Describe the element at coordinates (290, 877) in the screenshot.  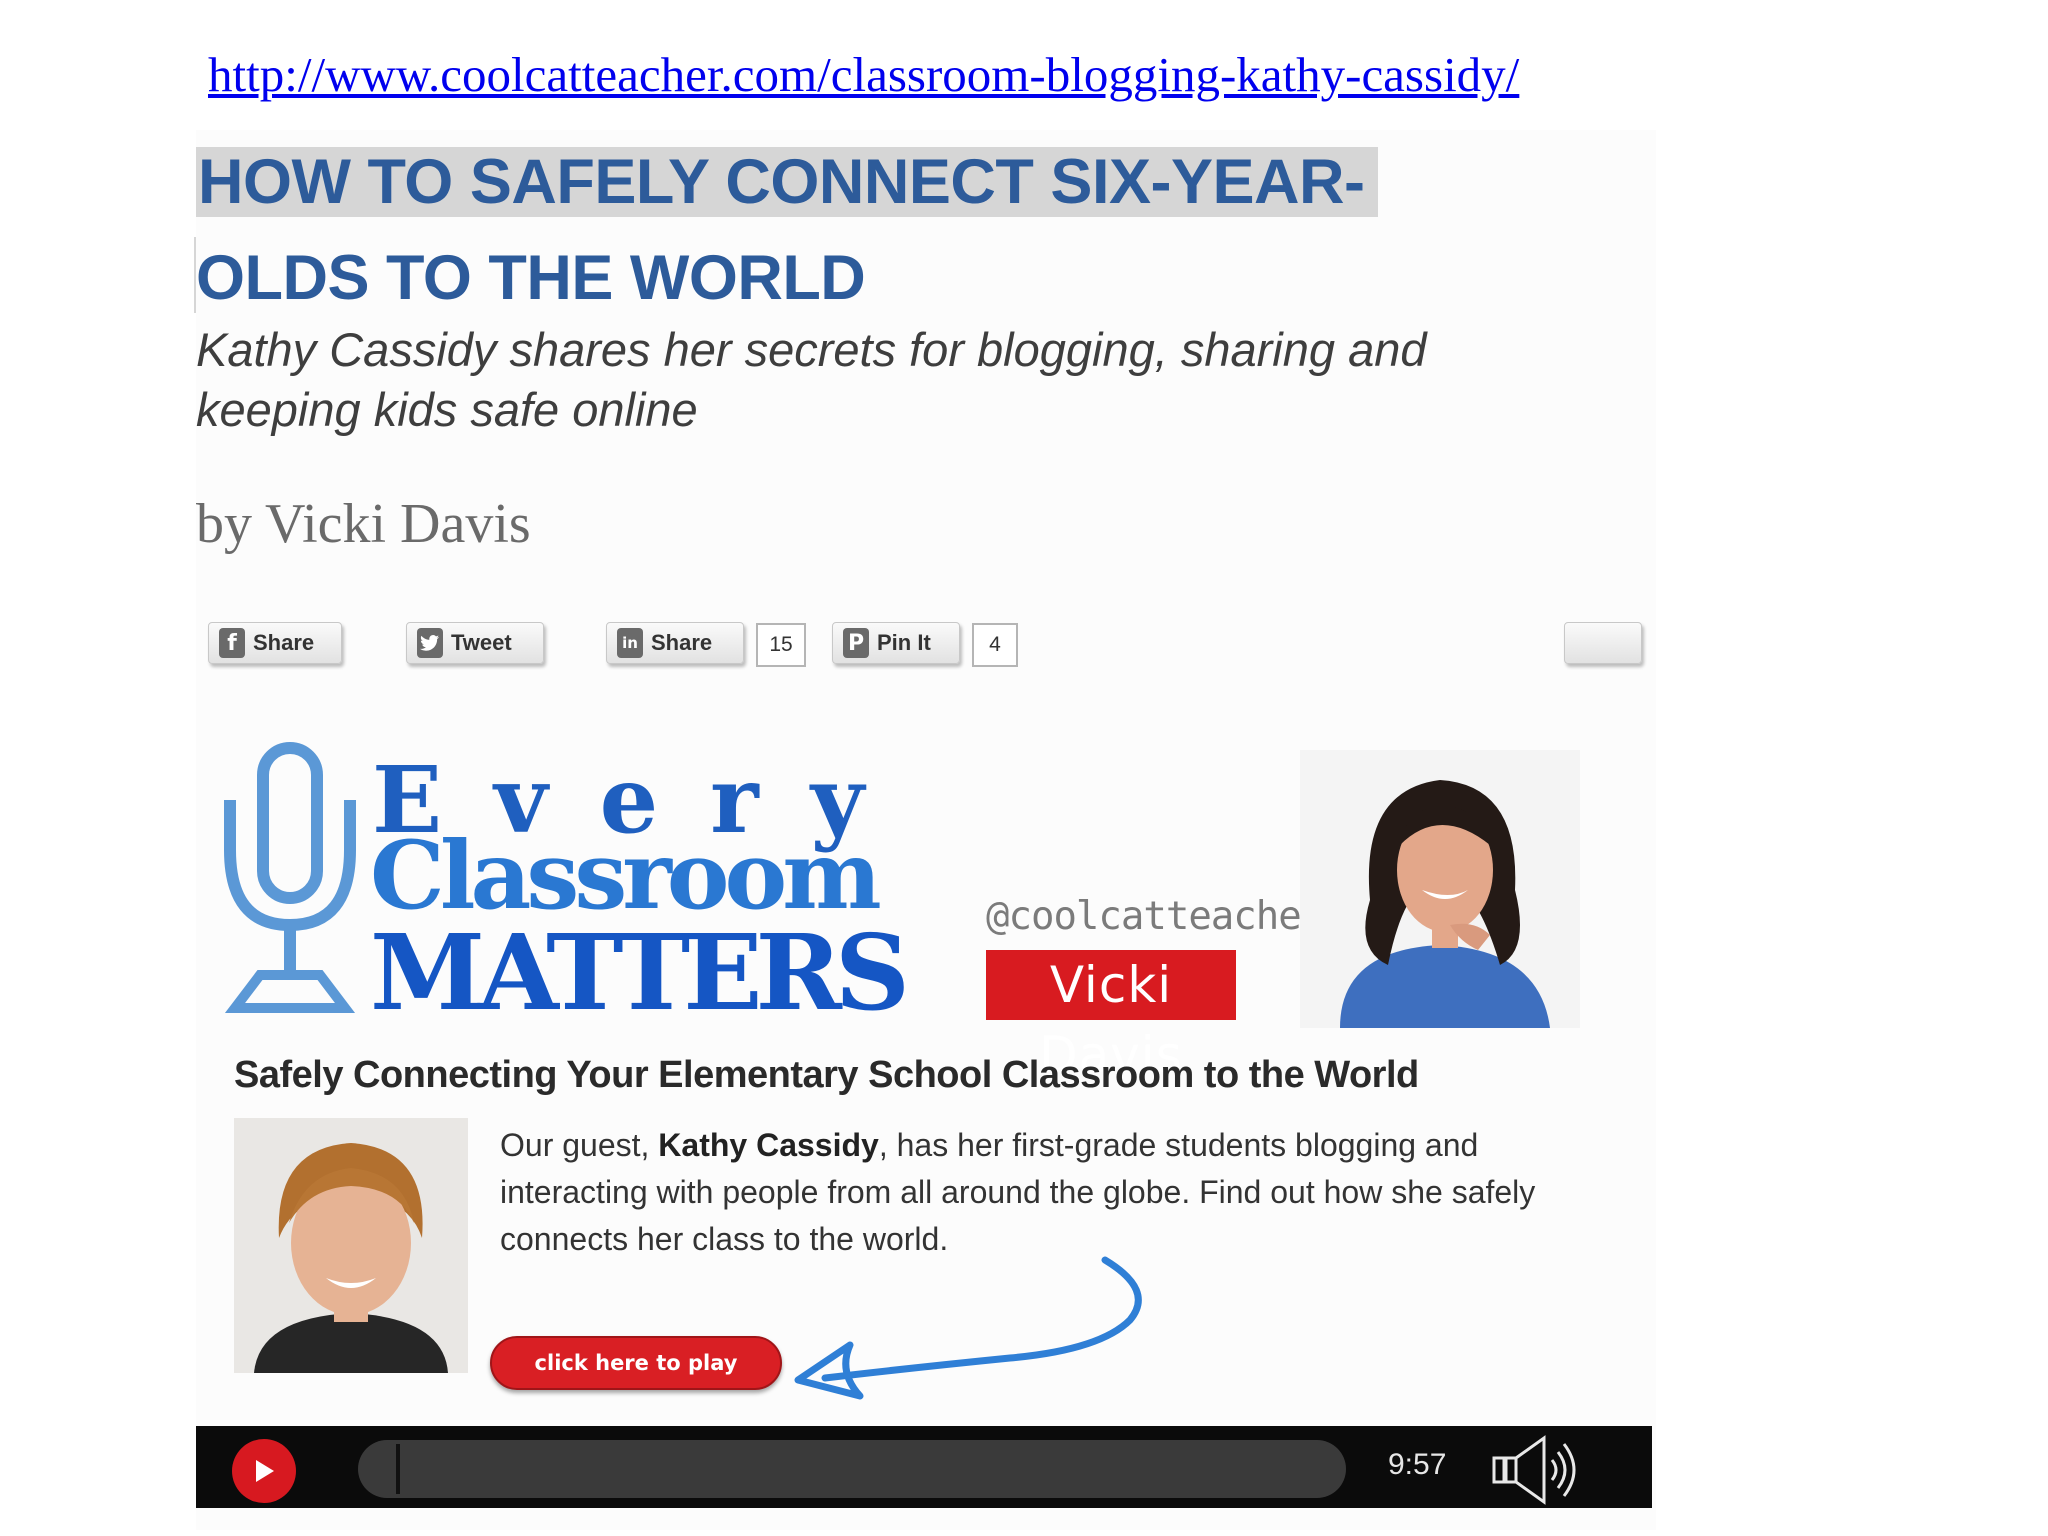
I see `microphone-icon` at that location.